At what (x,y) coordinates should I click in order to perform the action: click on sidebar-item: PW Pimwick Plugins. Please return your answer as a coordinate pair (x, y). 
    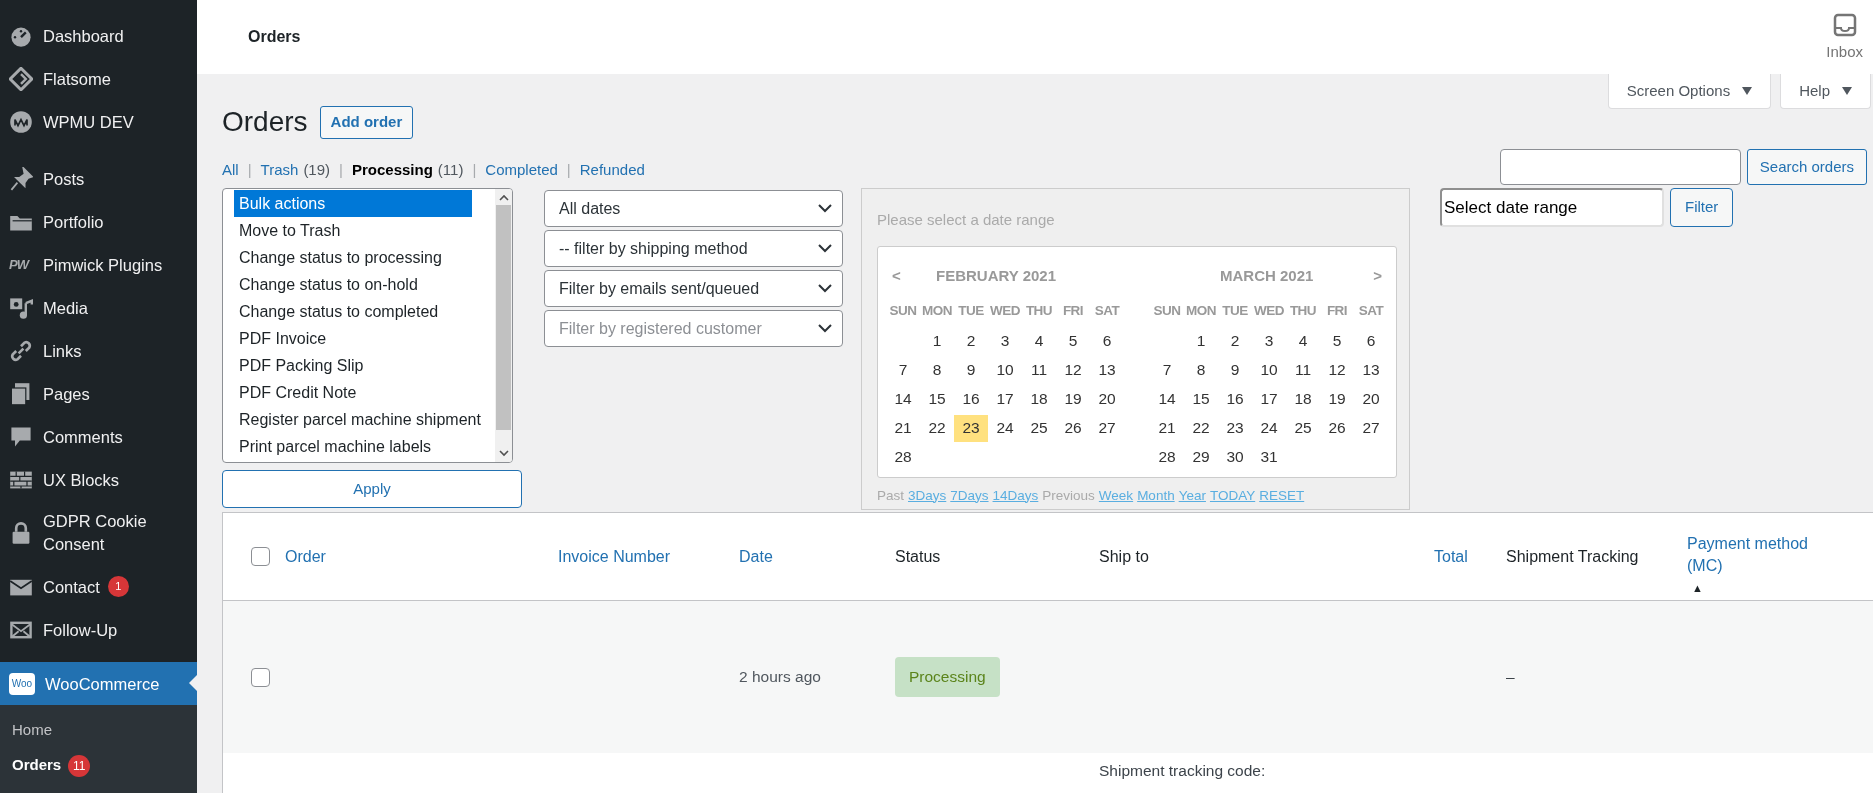
    Looking at the image, I should click on (98, 264).